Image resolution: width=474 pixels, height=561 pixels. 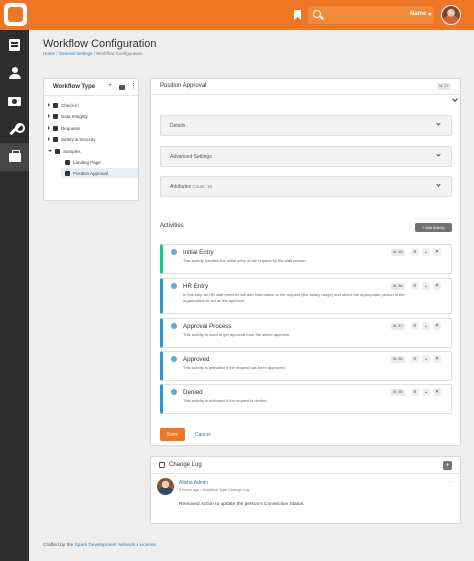 I want to click on id-badge: Id: 36, so click(x=398, y=286).